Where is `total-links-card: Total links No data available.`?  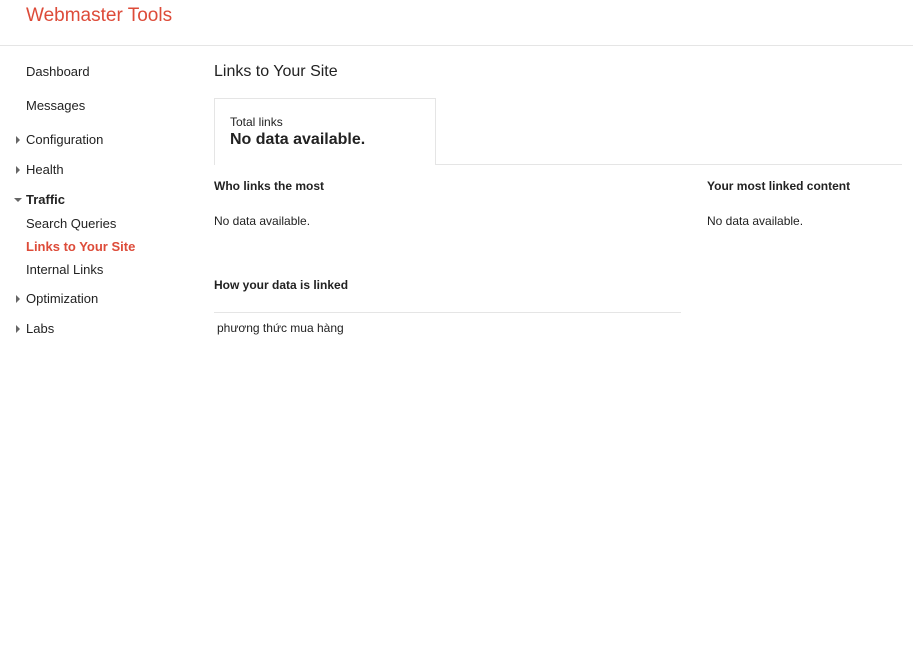
total-links-card: Total links No data available. is located at coordinates (325, 131).